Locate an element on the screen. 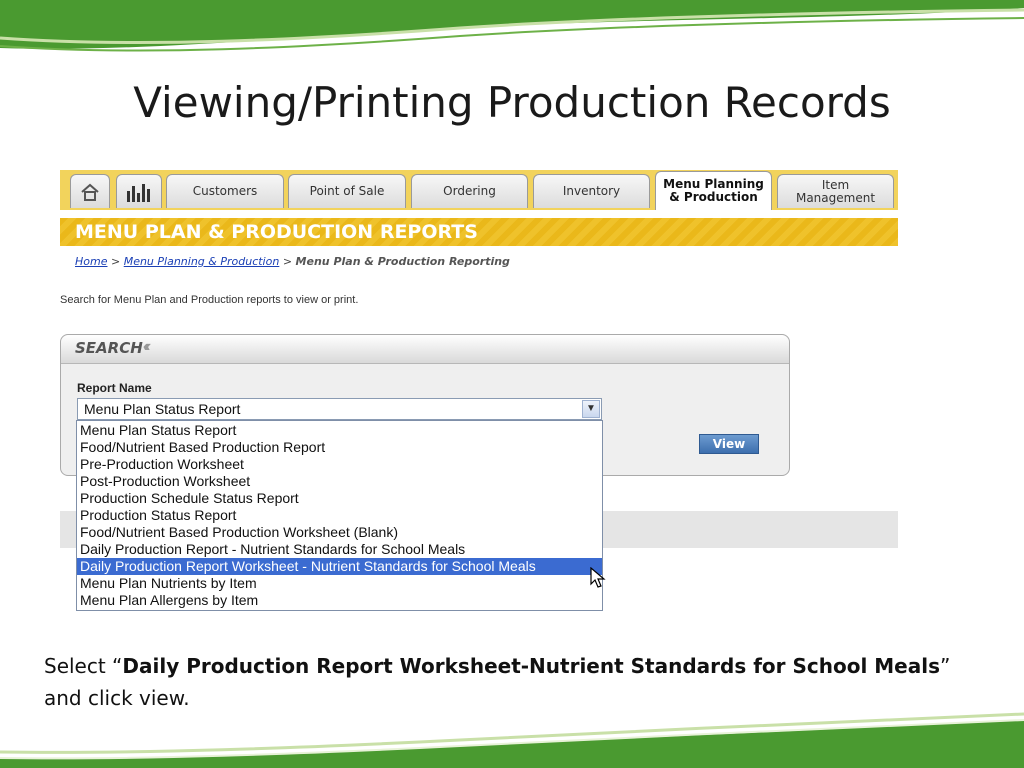 This screenshot has width=1024, height=768. slide-title: Viewing/Printing Production Records is located at coordinates (512, 102).